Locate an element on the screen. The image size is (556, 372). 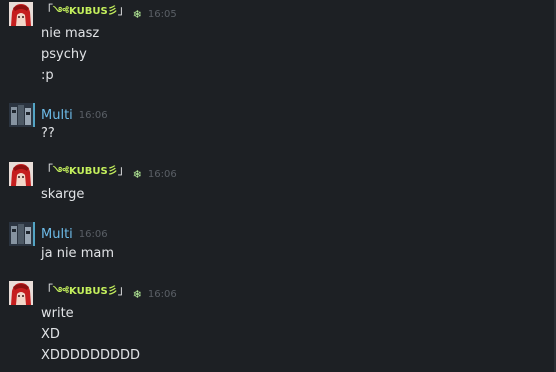
name-core: ༺KUBUS彡 is located at coordinates (85, 291).